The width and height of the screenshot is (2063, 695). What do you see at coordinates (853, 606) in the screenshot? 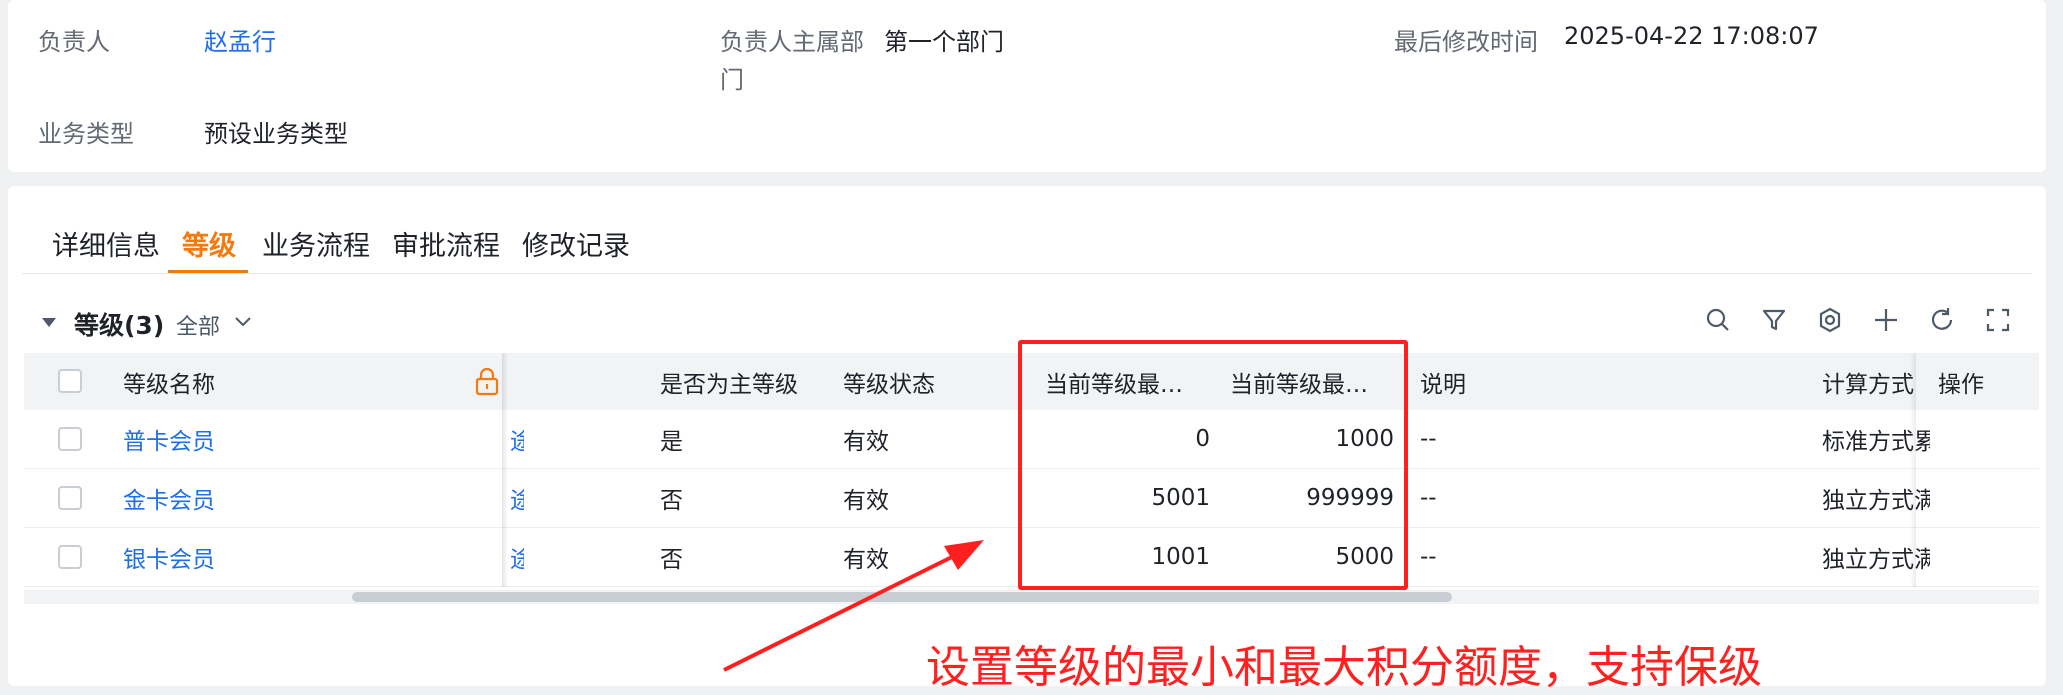
I see `annotation-arrow-icon` at bounding box center [853, 606].